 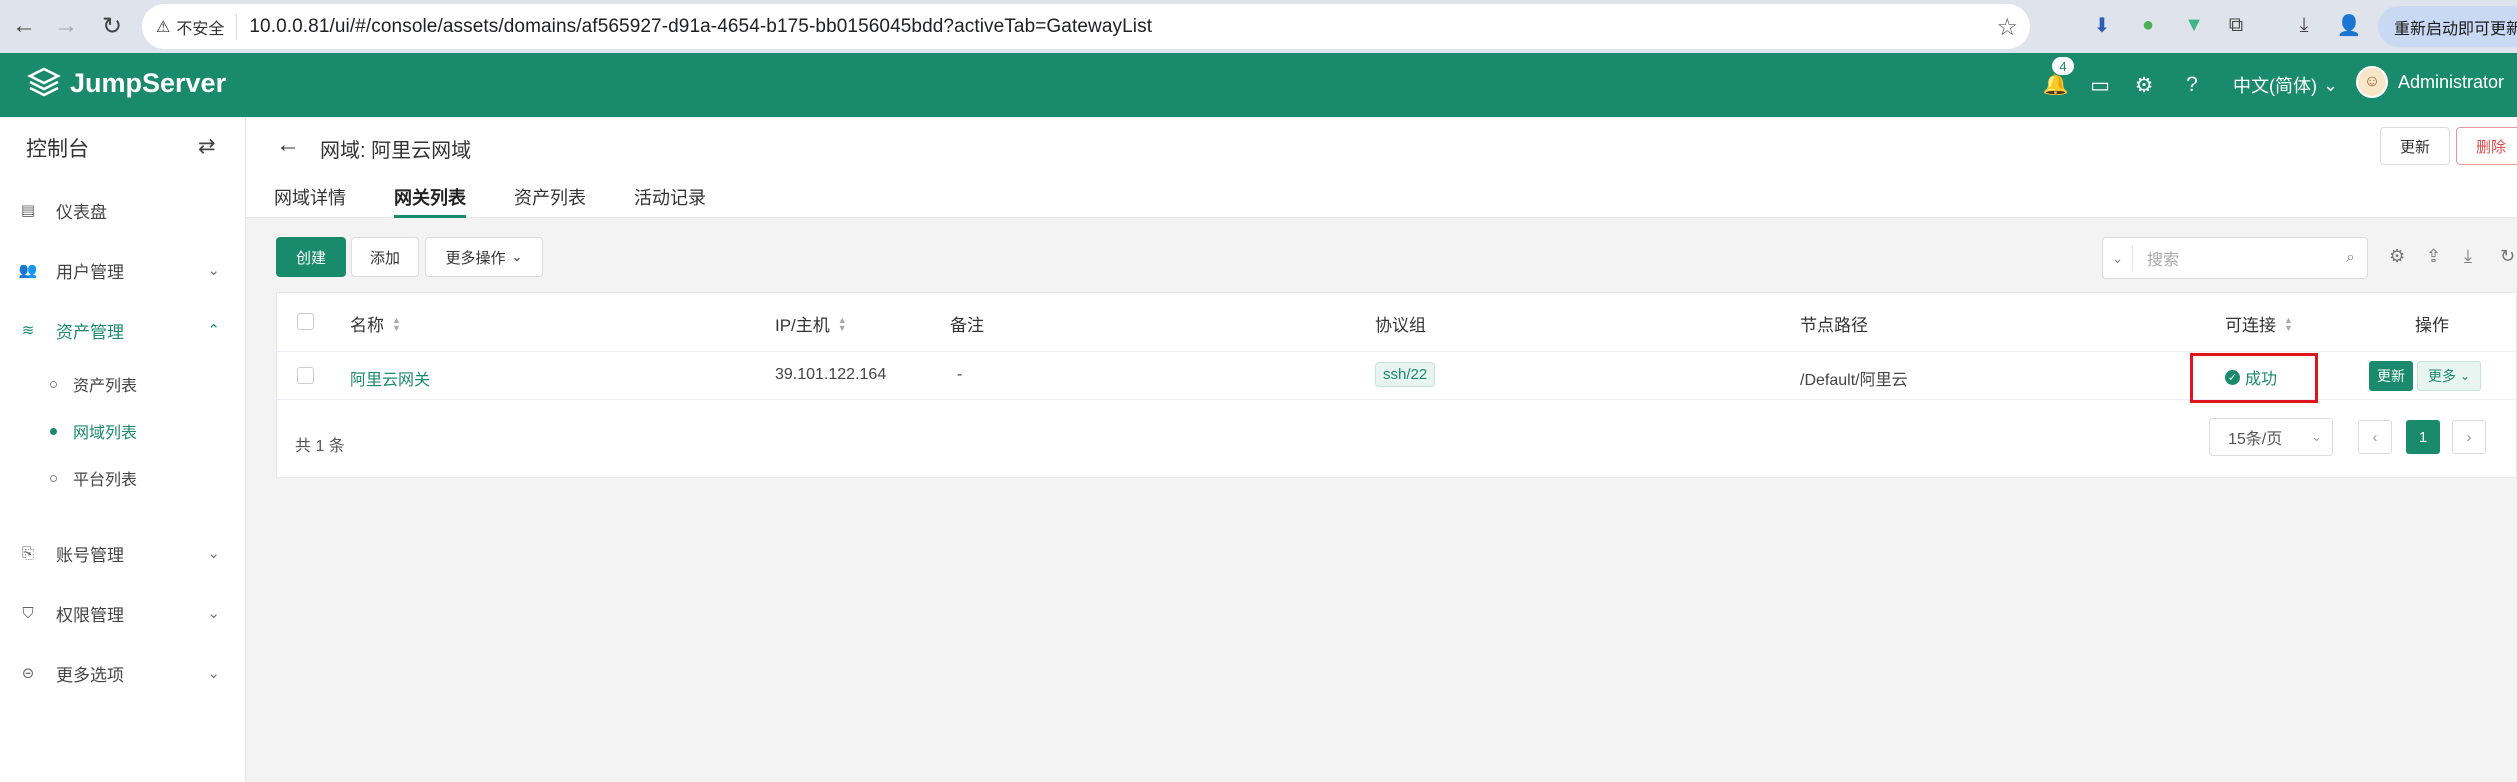 I want to click on terminal-icon: ▭, so click(x=2100, y=85).